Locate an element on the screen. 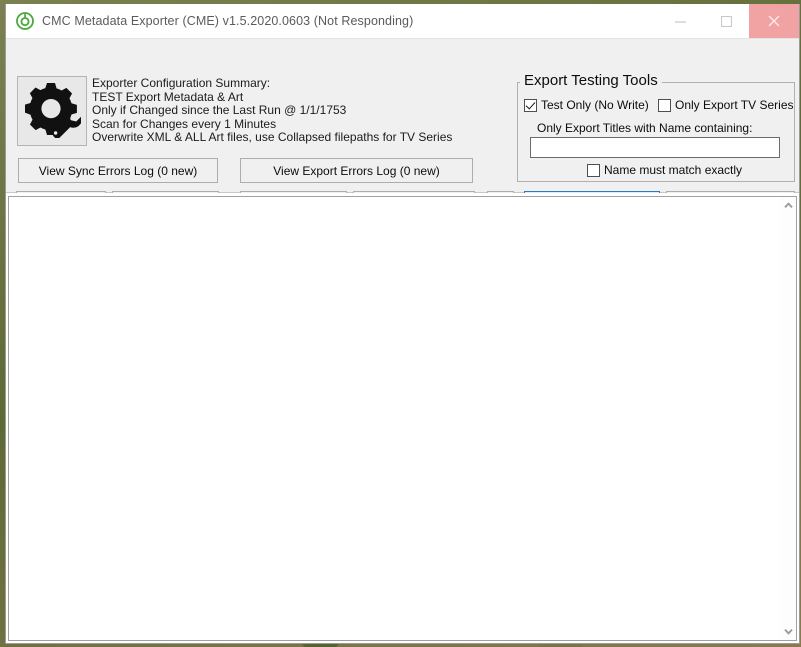  close-button is located at coordinates (774, 21).